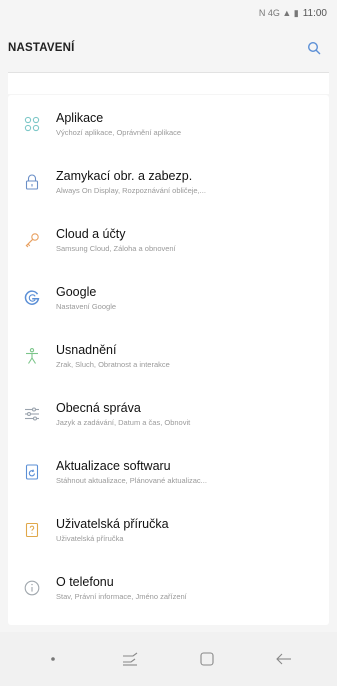 This screenshot has width=337, height=686. What do you see at coordinates (119, 132) in the screenshot?
I see `item-subtitle: Výchozí aplikace, Oprávnění aplikace` at bounding box center [119, 132].